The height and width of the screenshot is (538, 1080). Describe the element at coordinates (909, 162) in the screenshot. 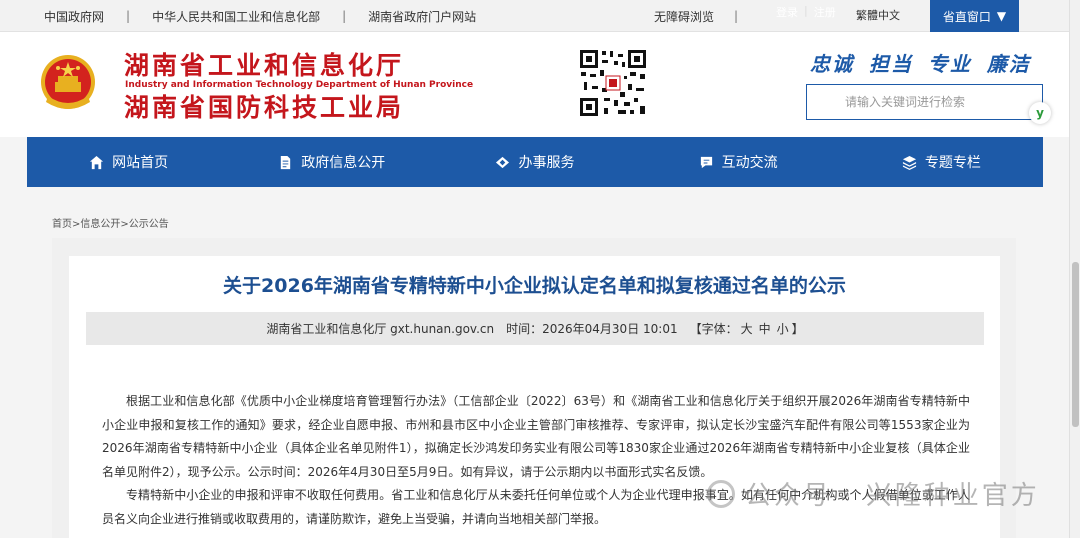

I see `layers-icon` at that location.